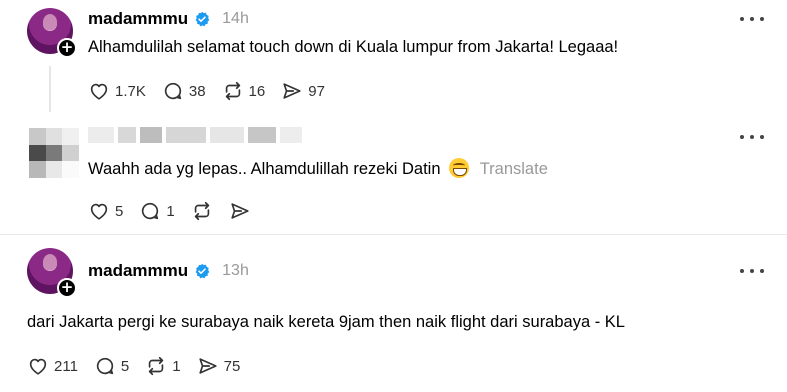 The width and height of the screenshot is (787, 392). I want to click on post-3-header: madammmu 13h, so click(168, 271).